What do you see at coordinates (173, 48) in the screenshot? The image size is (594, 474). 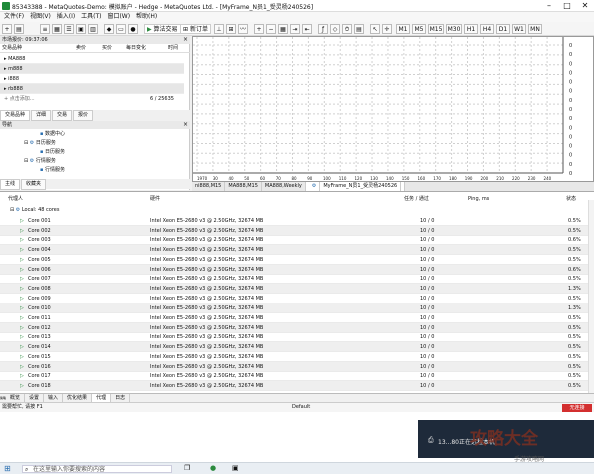 I see `col-time: 时间` at bounding box center [173, 48].